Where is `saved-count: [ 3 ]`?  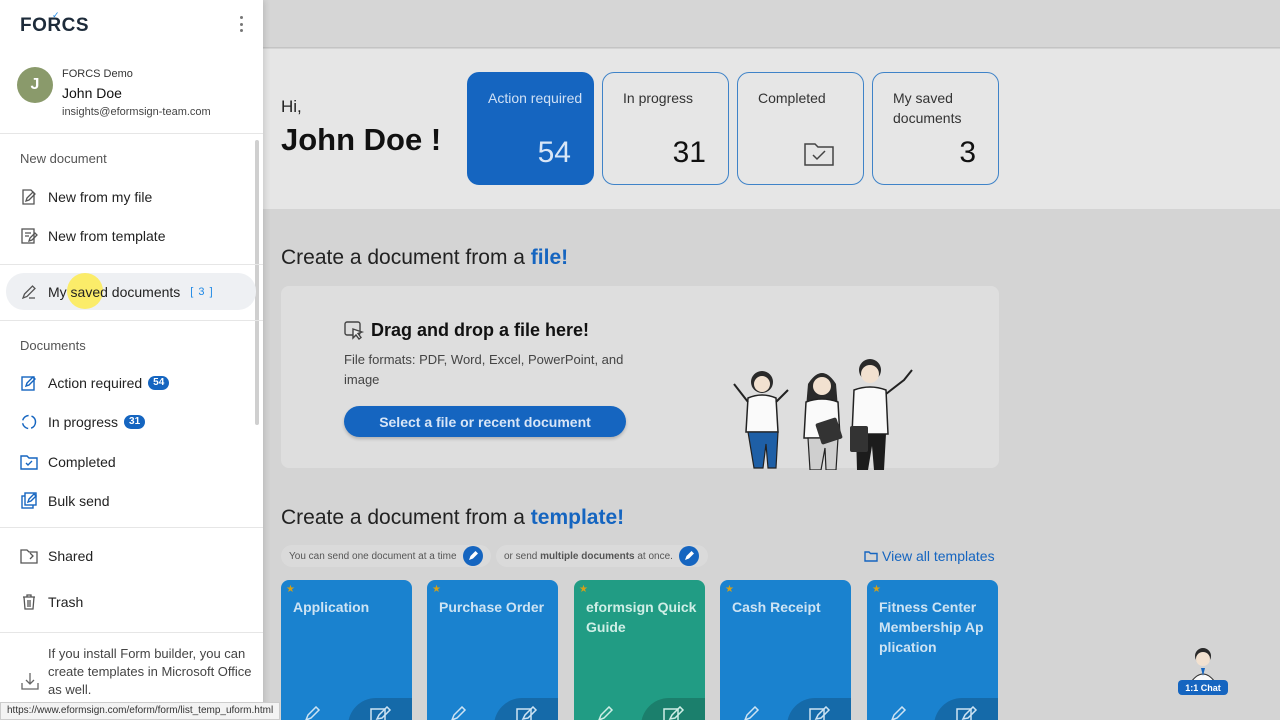
saved-count: [ 3 ] is located at coordinates (202, 292).